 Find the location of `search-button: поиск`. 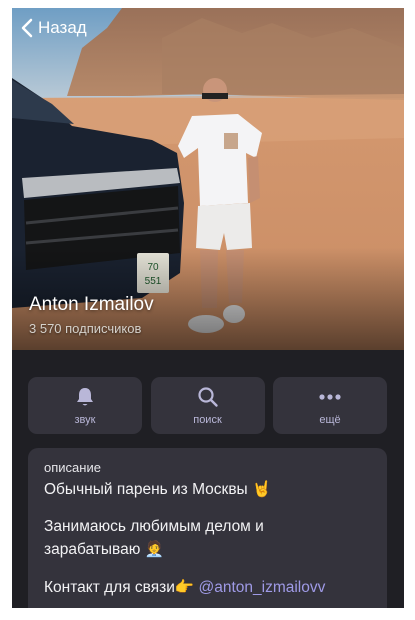

search-button: поиск is located at coordinates (207, 405).